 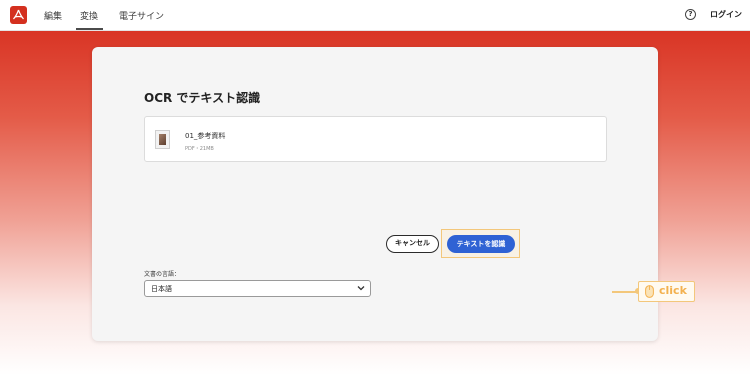 I want to click on nav-convert: 変換, so click(x=89, y=15).